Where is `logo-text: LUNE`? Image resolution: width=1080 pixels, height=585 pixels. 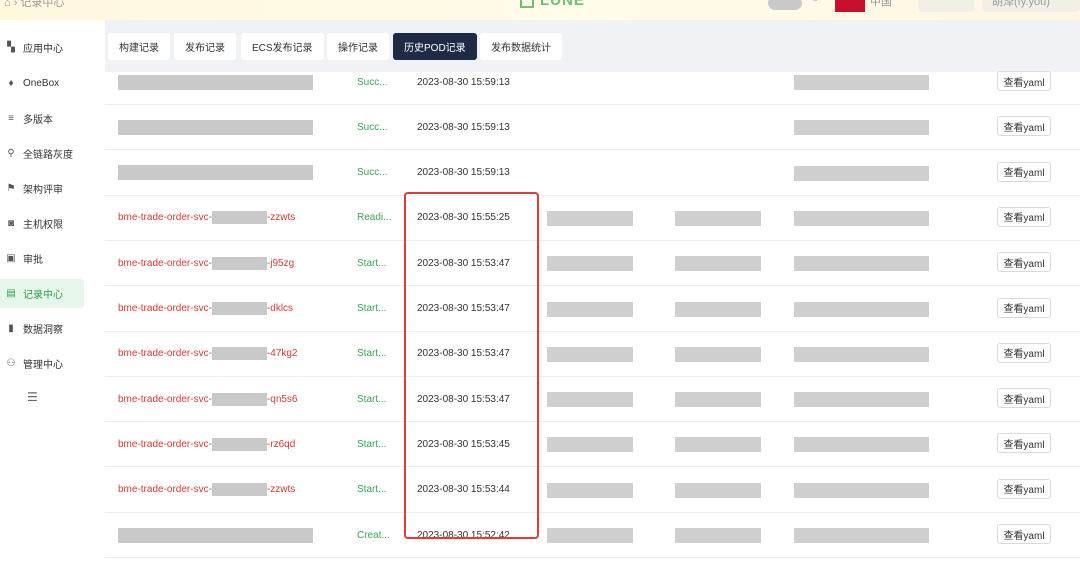
logo-text: LUNE is located at coordinates (562, 4).